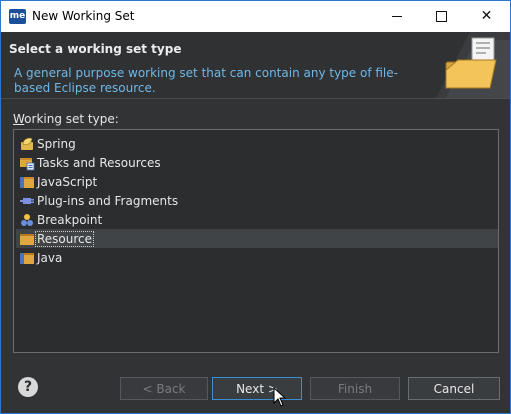  I want to click on title-bar: me New Working Set ✕, so click(255, 16).